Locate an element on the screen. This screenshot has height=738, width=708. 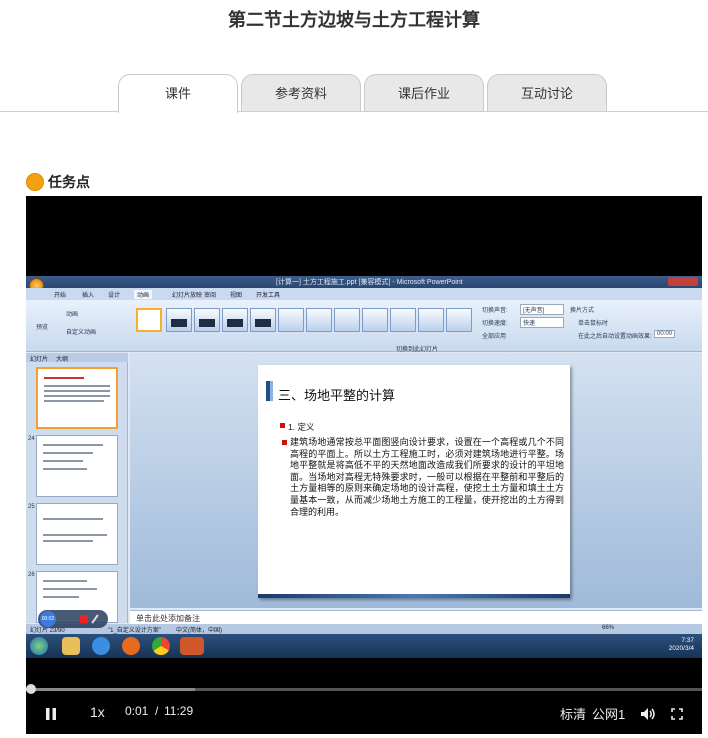
firefox-icon is located at coordinates (131, 646).